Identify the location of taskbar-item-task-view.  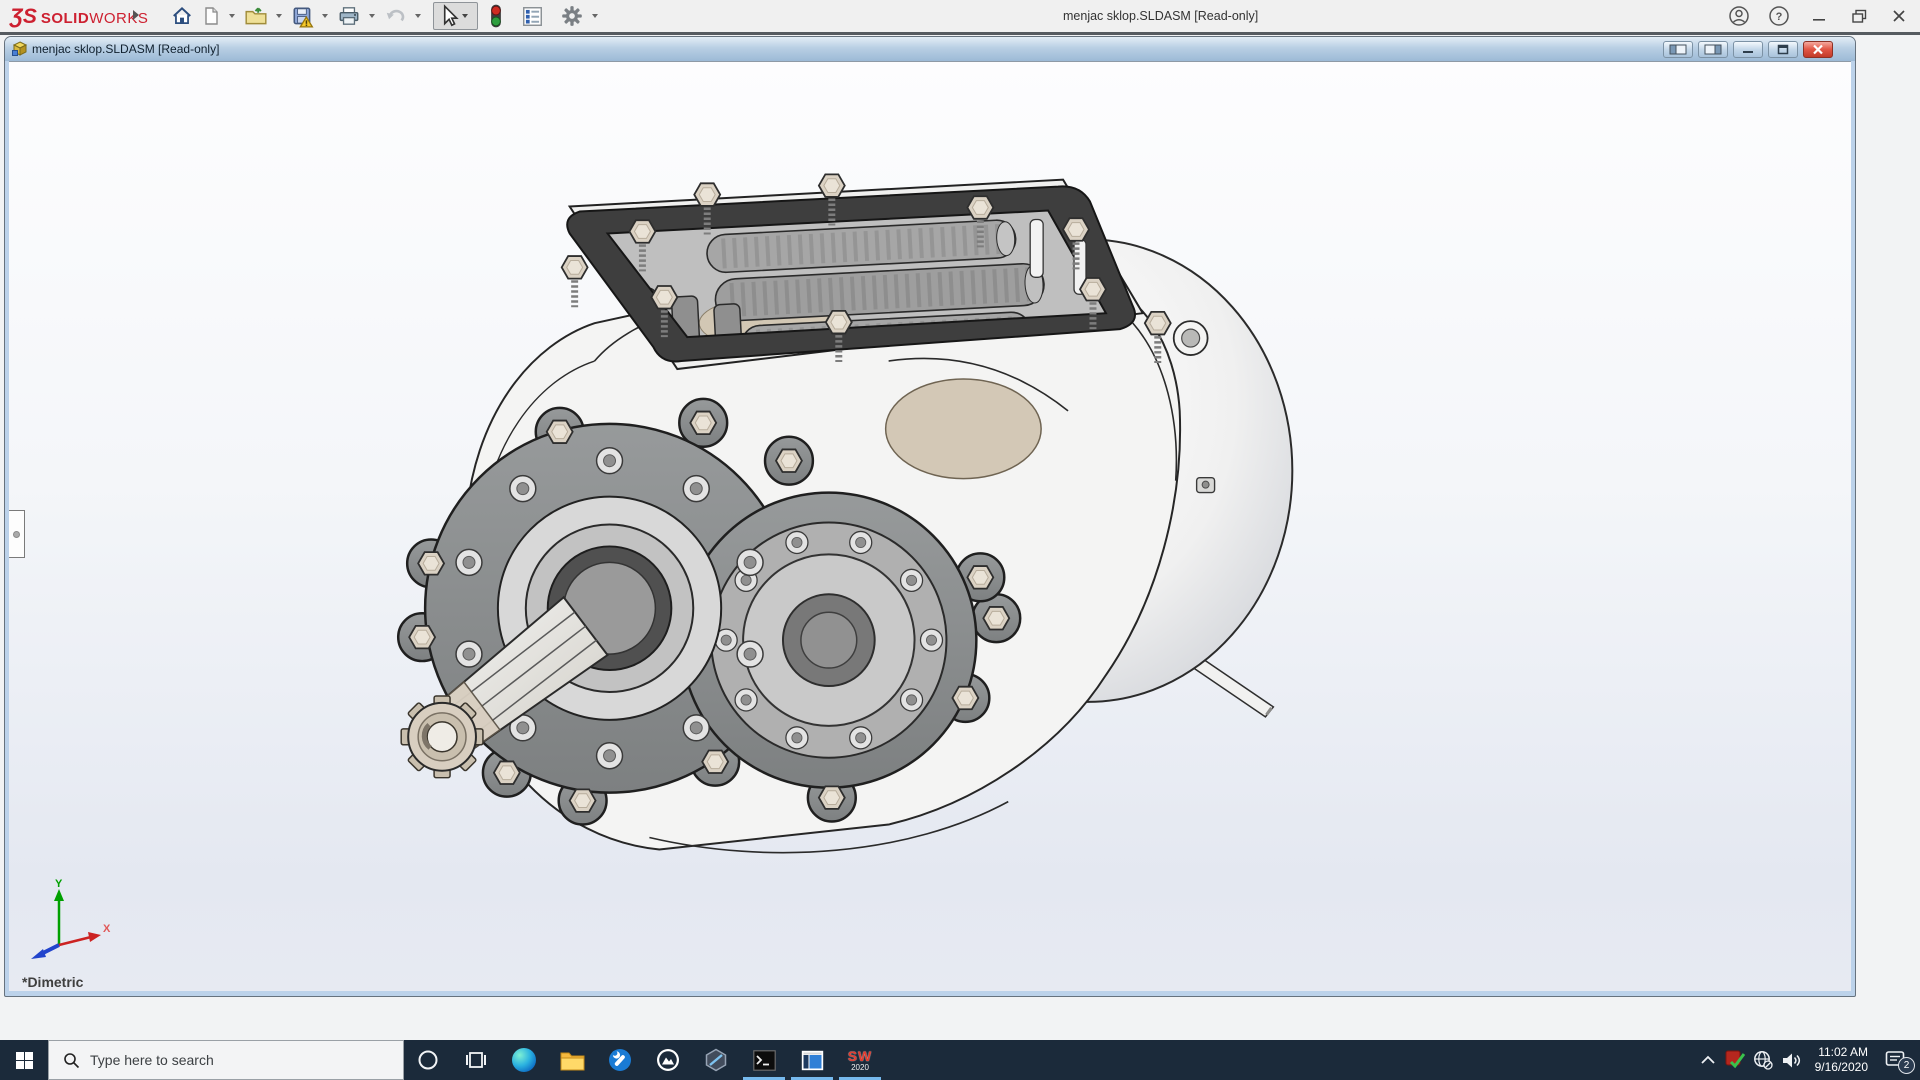
(476, 1060).